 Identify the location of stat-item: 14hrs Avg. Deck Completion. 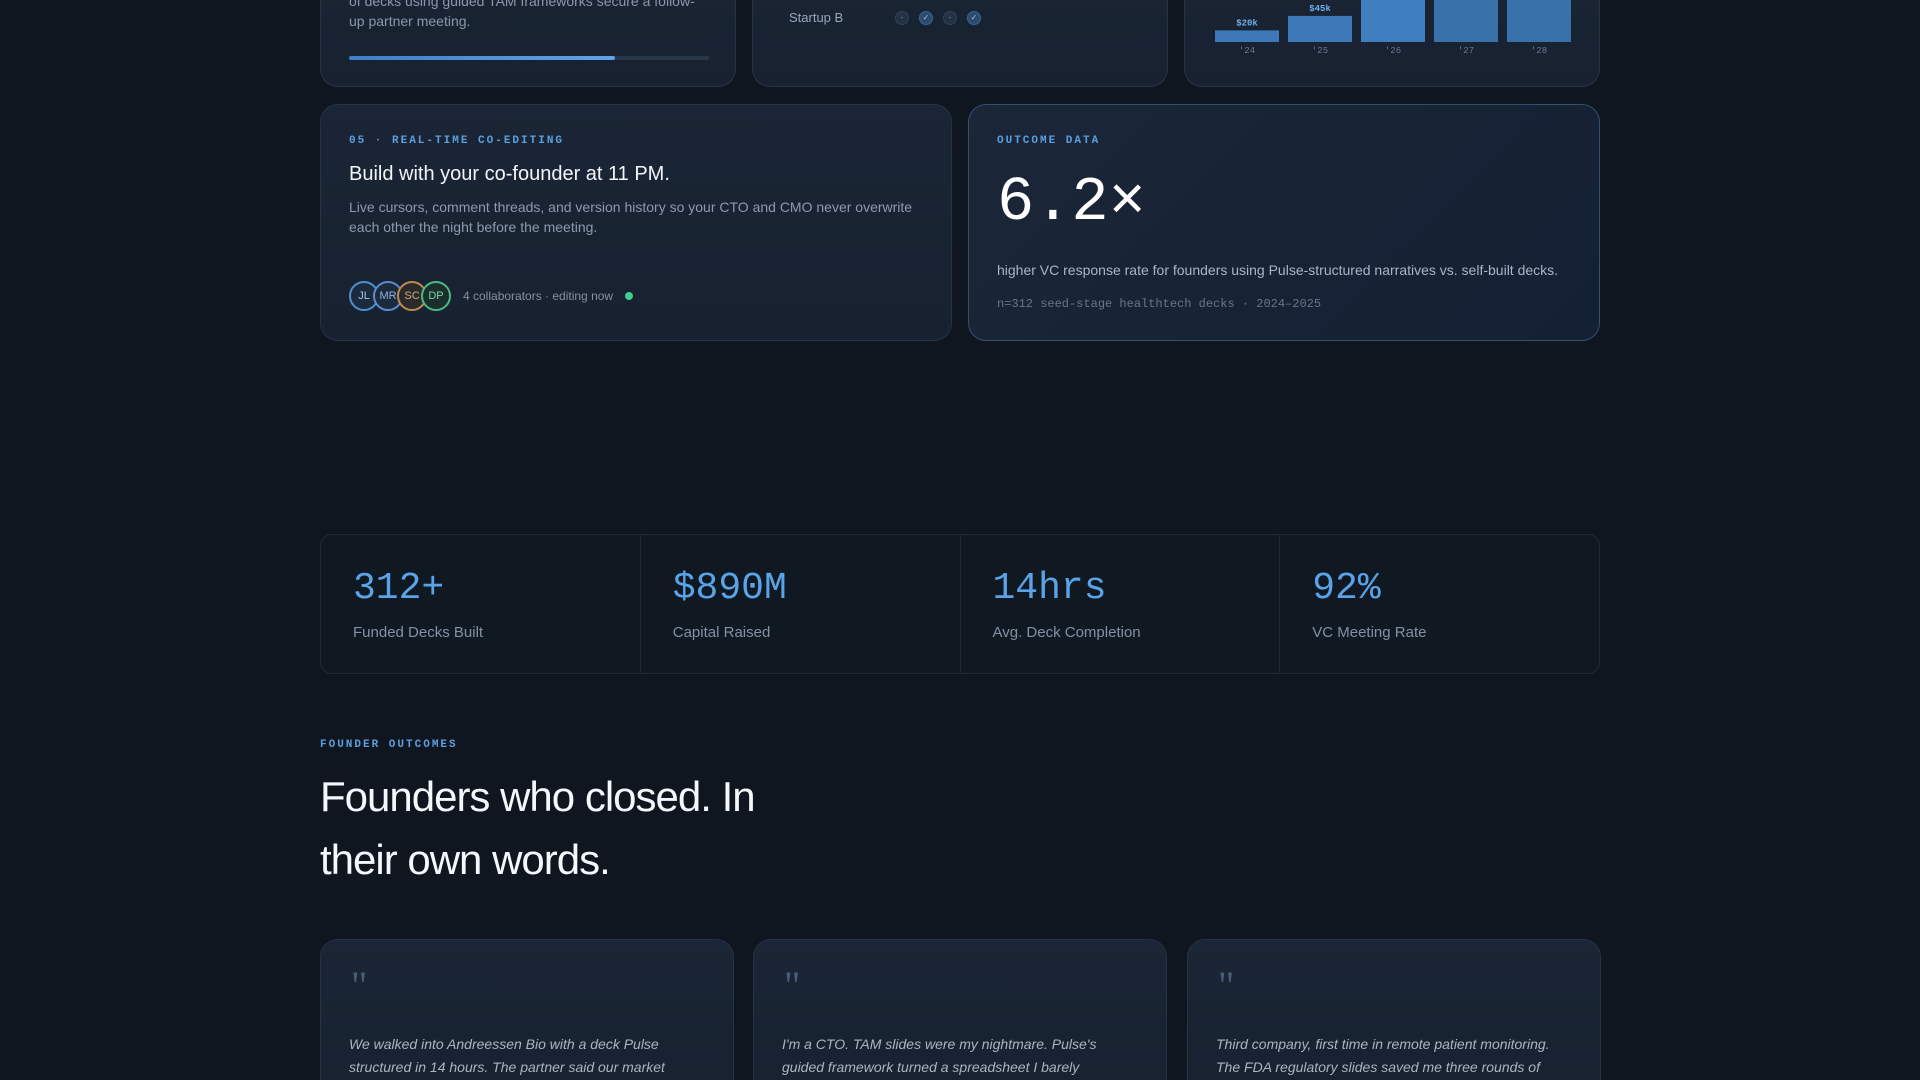
(1121, 604).